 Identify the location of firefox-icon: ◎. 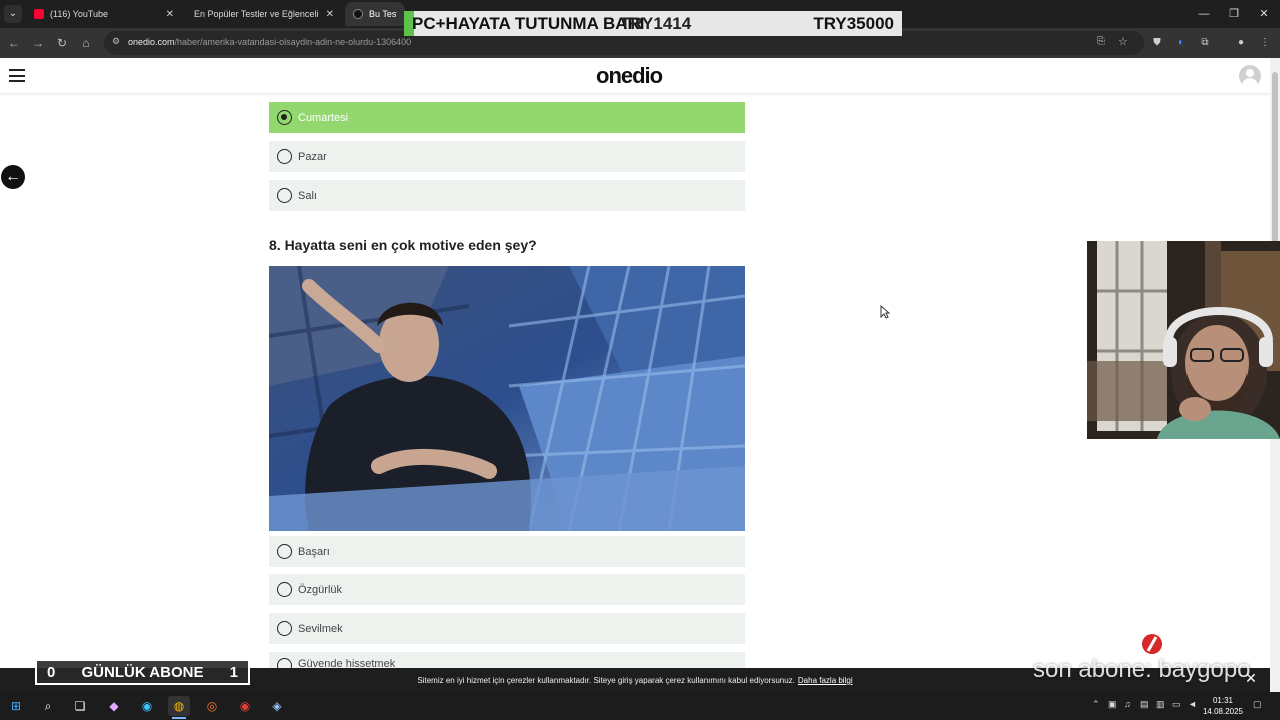
(212, 706).